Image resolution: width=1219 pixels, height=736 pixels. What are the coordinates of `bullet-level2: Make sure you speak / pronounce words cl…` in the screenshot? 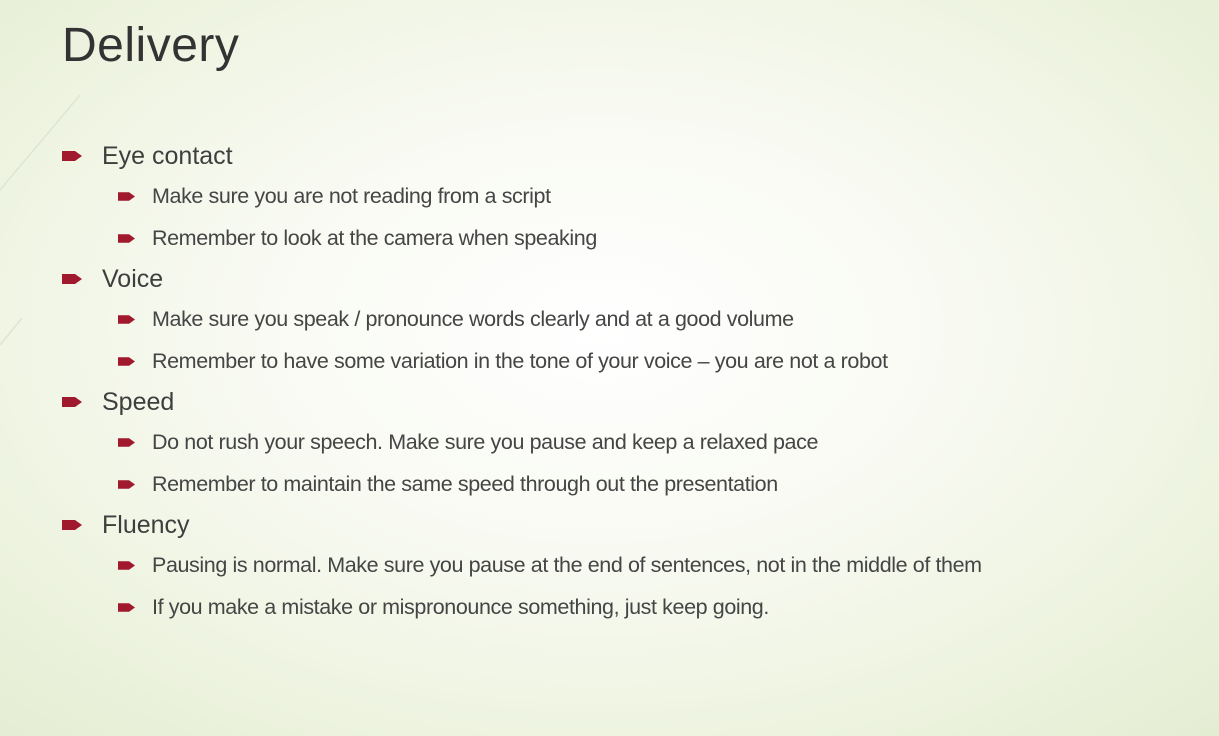 It's located at (627, 319).